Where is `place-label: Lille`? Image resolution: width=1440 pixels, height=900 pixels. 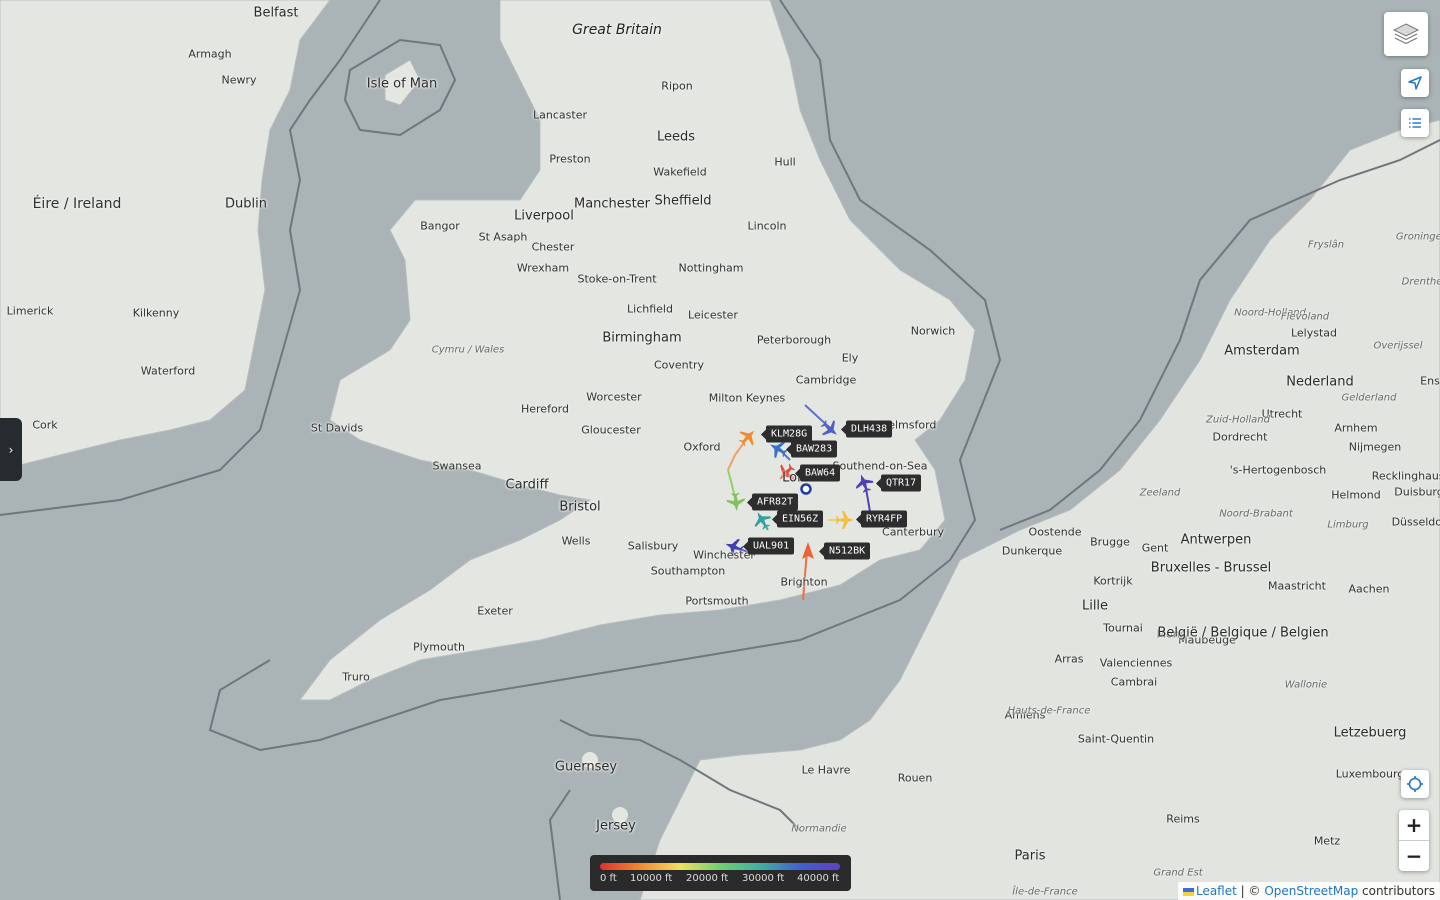 place-label: Lille is located at coordinates (1095, 606).